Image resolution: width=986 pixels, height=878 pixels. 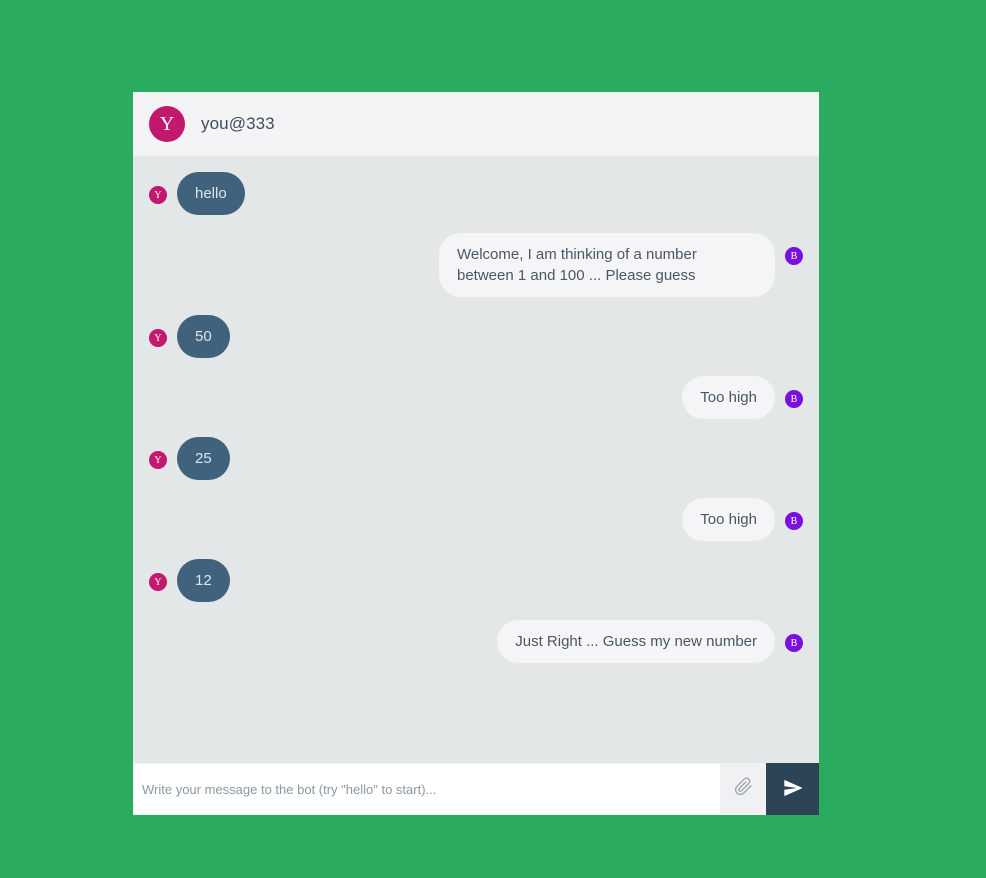 What do you see at coordinates (427, 789) in the screenshot?
I see `message-input` at bounding box center [427, 789].